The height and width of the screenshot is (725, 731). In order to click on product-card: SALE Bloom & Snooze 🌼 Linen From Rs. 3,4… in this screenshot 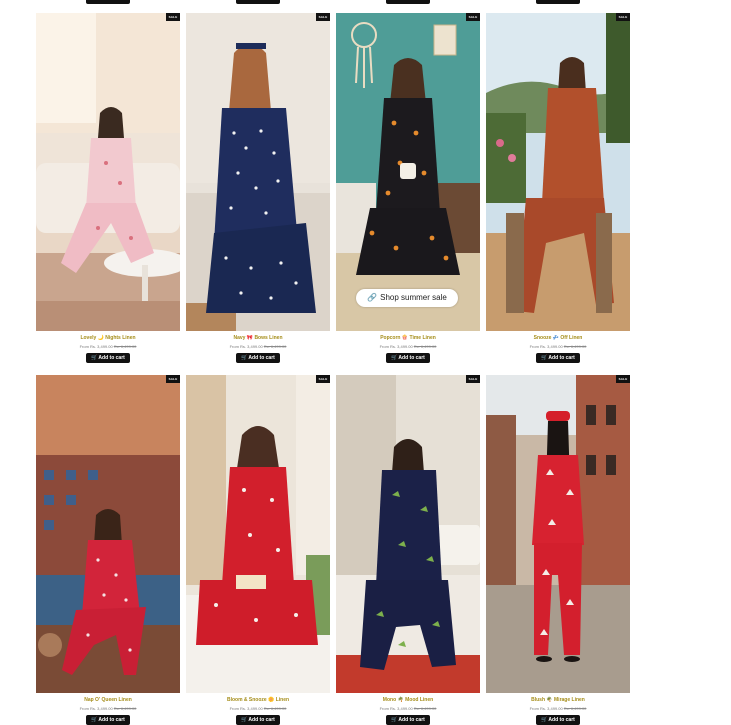, I will do `click(258, 550)`.